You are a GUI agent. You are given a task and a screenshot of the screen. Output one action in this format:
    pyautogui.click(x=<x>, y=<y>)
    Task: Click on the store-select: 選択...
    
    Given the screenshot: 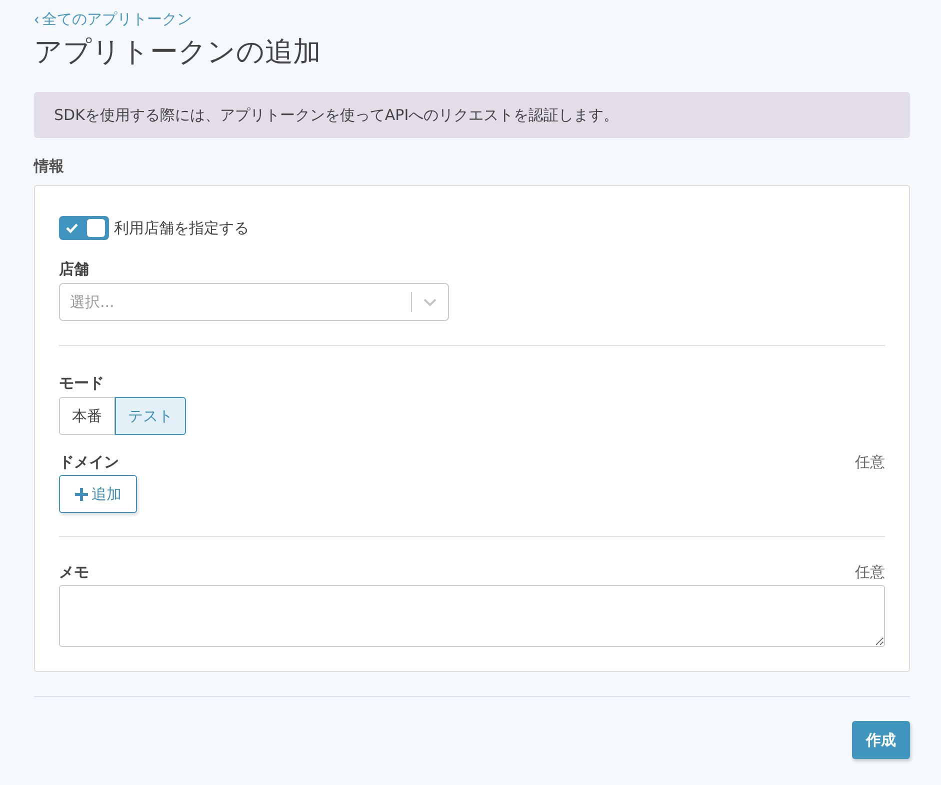 What is the action you would take?
    pyautogui.click(x=254, y=302)
    